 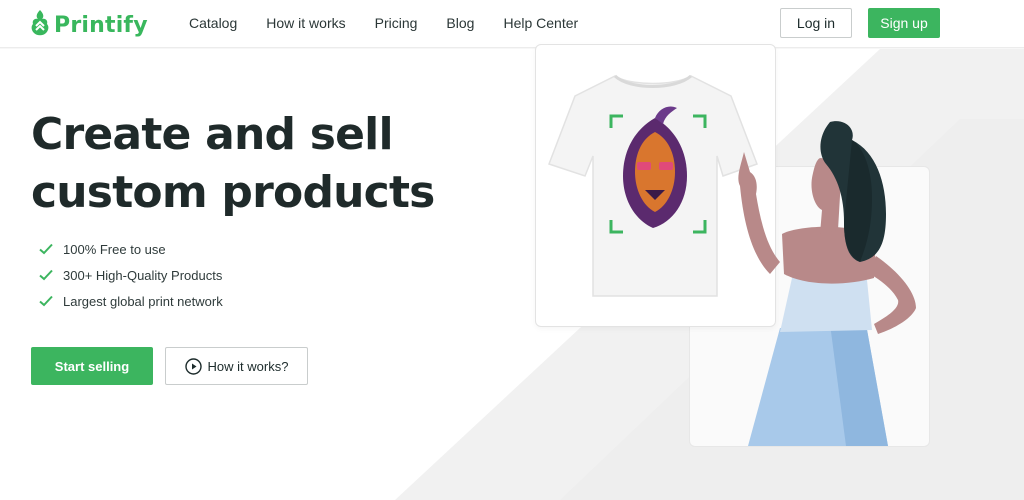 I want to click on nav-item-pricing: Pricing, so click(x=396, y=23).